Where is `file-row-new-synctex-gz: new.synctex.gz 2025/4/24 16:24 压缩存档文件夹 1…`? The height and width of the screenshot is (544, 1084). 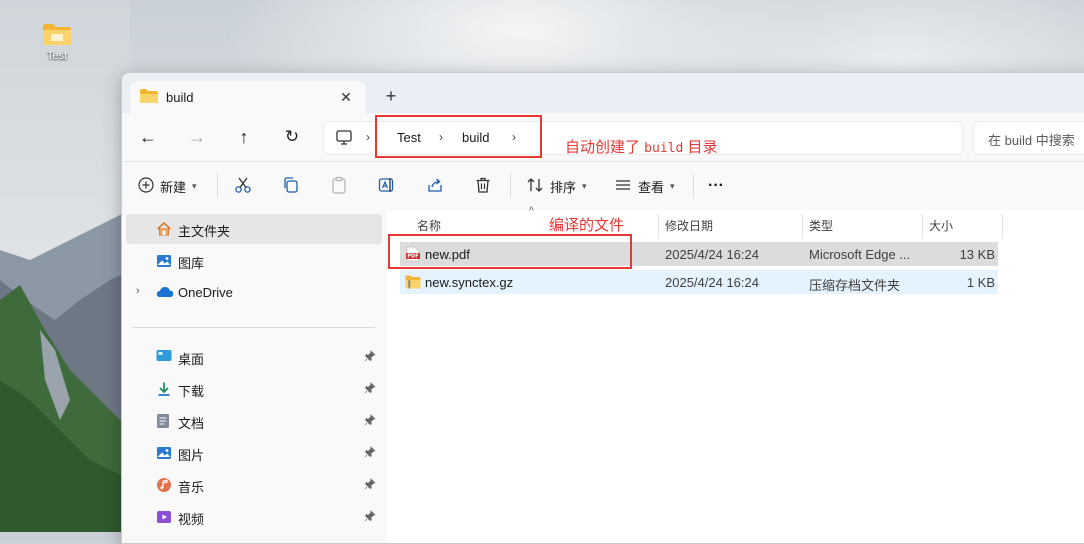
file-row-new-synctex-gz: new.synctex.gz 2025/4/24 16:24 压缩存档文件夹 1… is located at coordinates (699, 282).